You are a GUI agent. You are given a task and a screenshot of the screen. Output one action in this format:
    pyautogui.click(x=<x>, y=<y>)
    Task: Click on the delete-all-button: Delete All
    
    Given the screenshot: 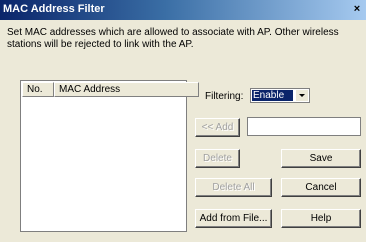 What is the action you would take?
    pyautogui.click(x=233, y=187)
    